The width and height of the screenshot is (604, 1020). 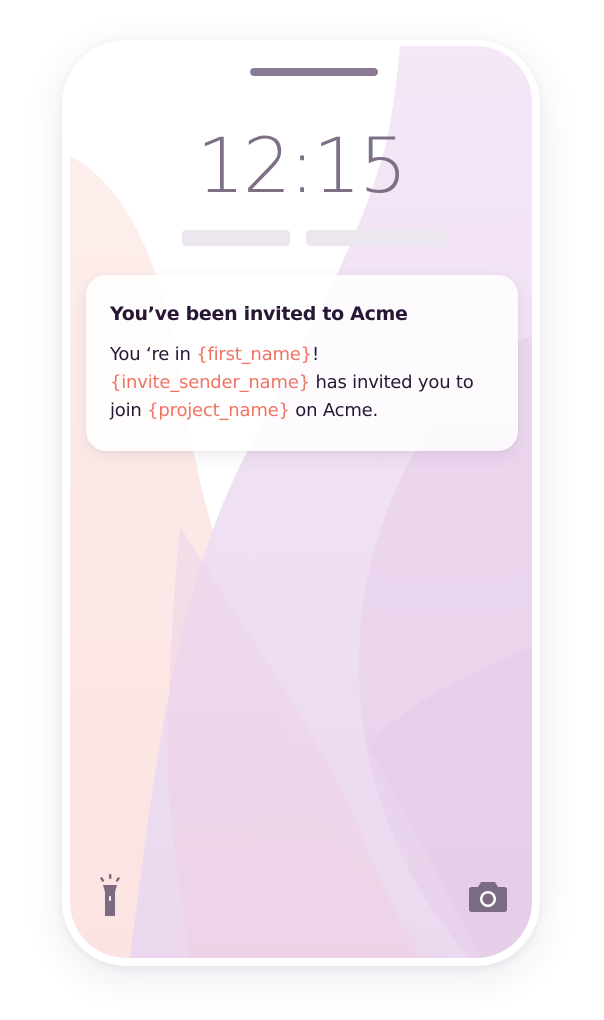 What do you see at coordinates (259, 314) in the screenshot?
I see `notification-title: You’ve been invited to Acme` at bounding box center [259, 314].